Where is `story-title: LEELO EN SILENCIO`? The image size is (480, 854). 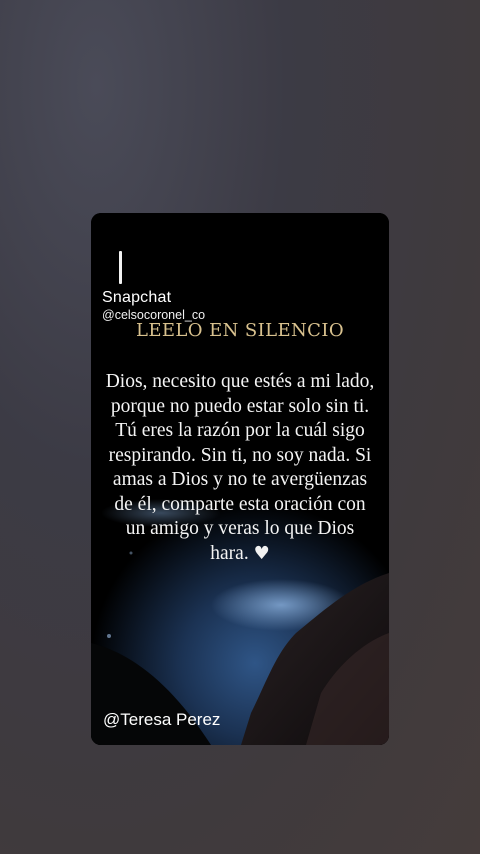 story-title: LEELO EN SILENCIO is located at coordinates (240, 330).